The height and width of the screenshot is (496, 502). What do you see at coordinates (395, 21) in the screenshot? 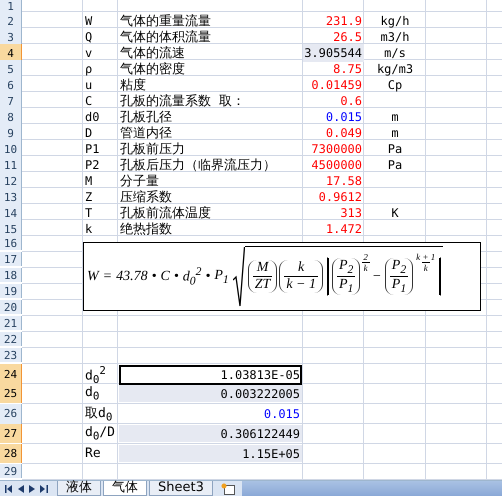
I see `unit-cell: kg/h` at bounding box center [395, 21].